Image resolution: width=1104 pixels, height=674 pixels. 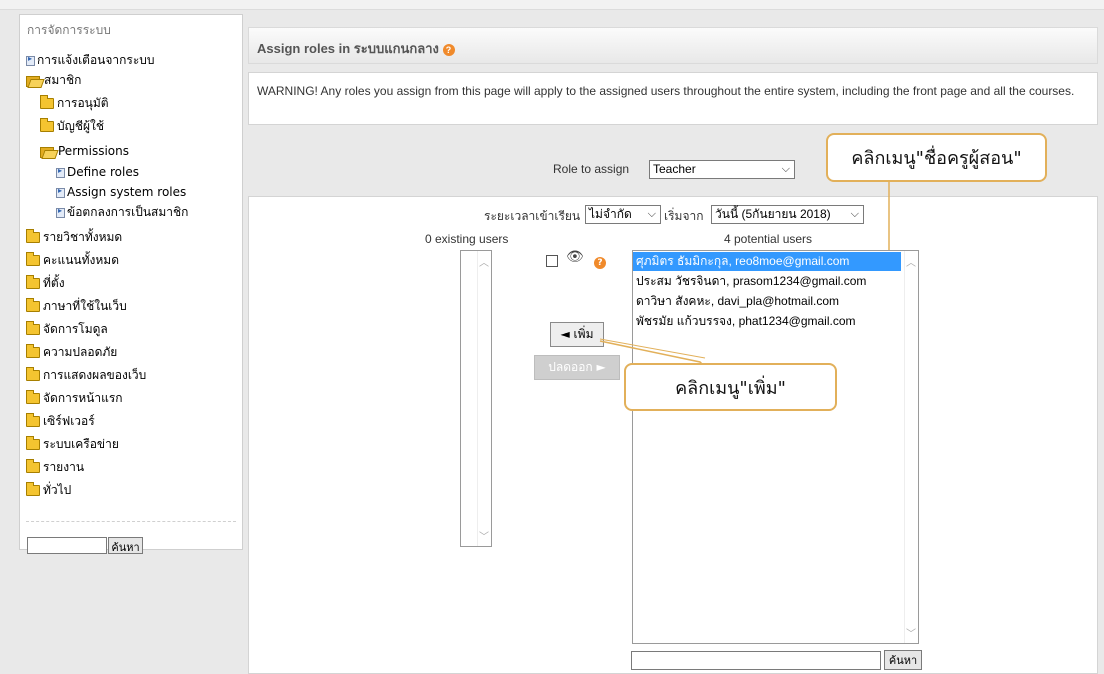 What do you see at coordinates (125, 545) in the screenshot?
I see `sidebar-search-button: ค้นหา` at bounding box center [125, 545].